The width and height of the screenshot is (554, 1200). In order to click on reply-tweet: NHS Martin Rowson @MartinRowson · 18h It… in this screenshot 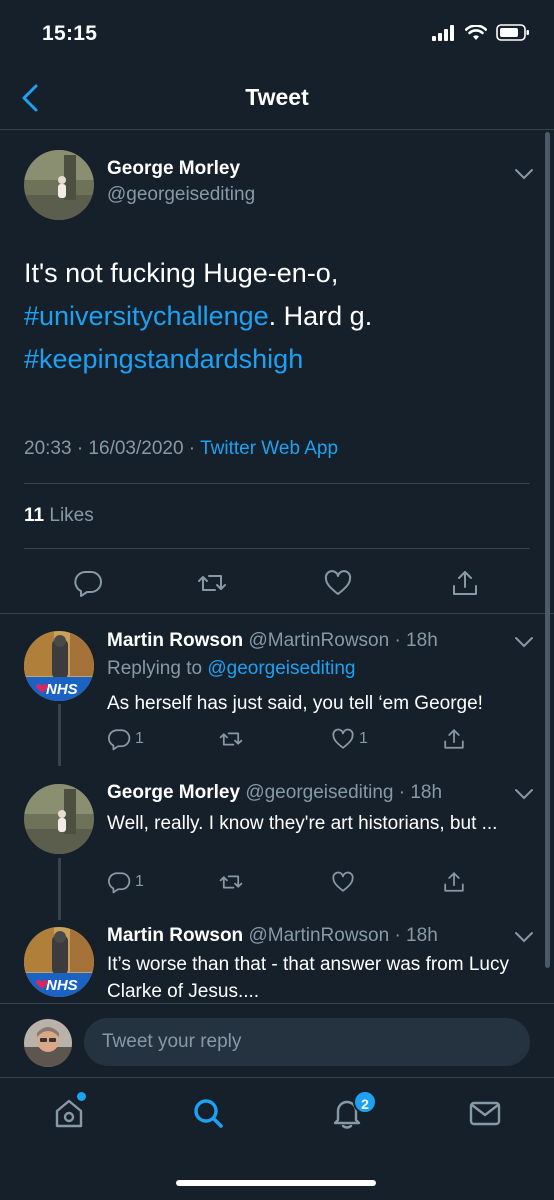, I will do `click(277, 957)`.